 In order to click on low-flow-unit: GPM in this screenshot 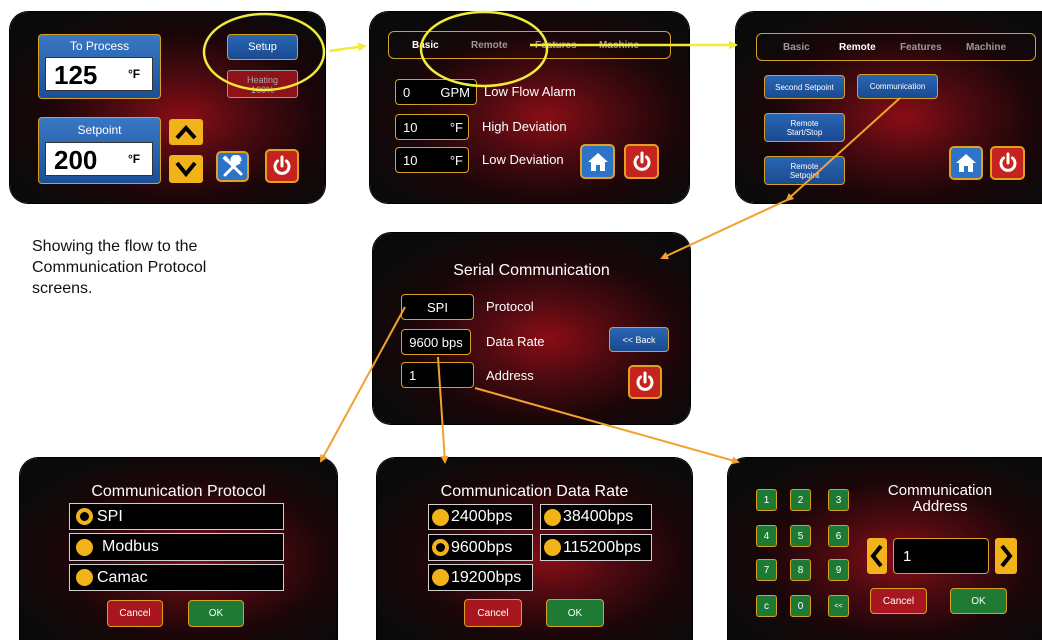, I will do `click(455, 92)`.